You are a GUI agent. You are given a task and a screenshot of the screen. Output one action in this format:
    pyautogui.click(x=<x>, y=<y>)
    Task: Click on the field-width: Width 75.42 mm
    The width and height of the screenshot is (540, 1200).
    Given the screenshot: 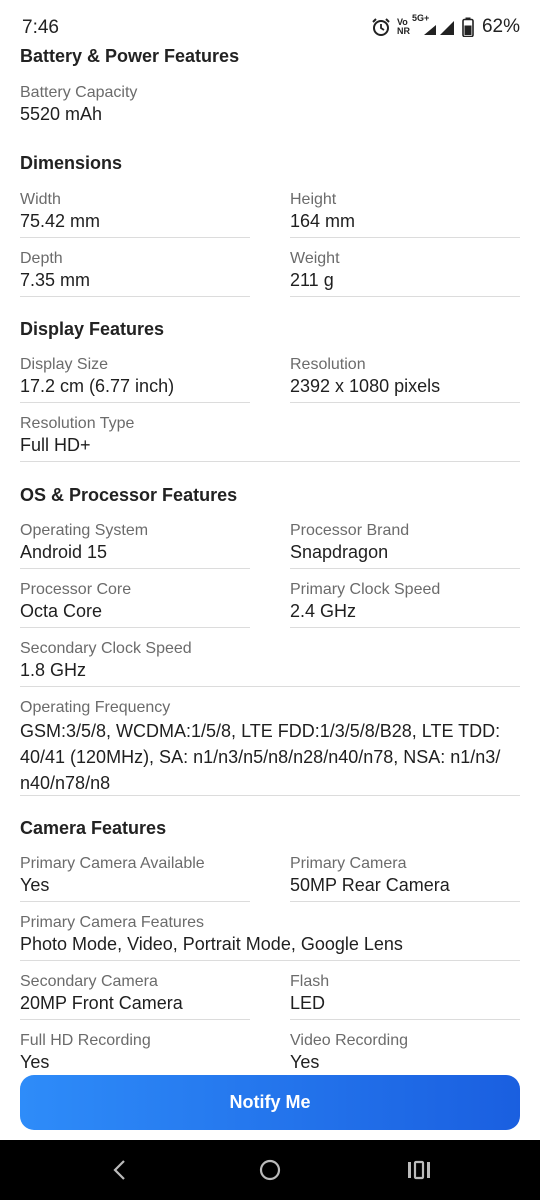 What is the action you would take?
    pyautogui.click(x=135, y=211)
    